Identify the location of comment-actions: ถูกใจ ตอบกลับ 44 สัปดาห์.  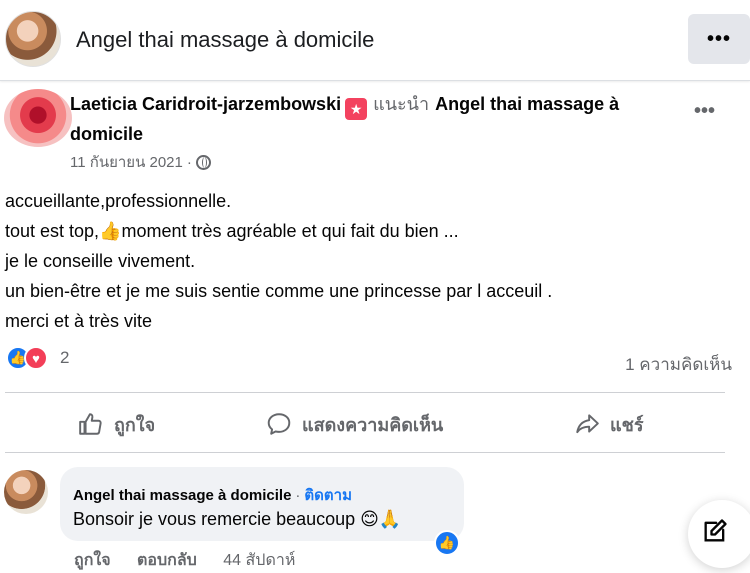
(195, 560).